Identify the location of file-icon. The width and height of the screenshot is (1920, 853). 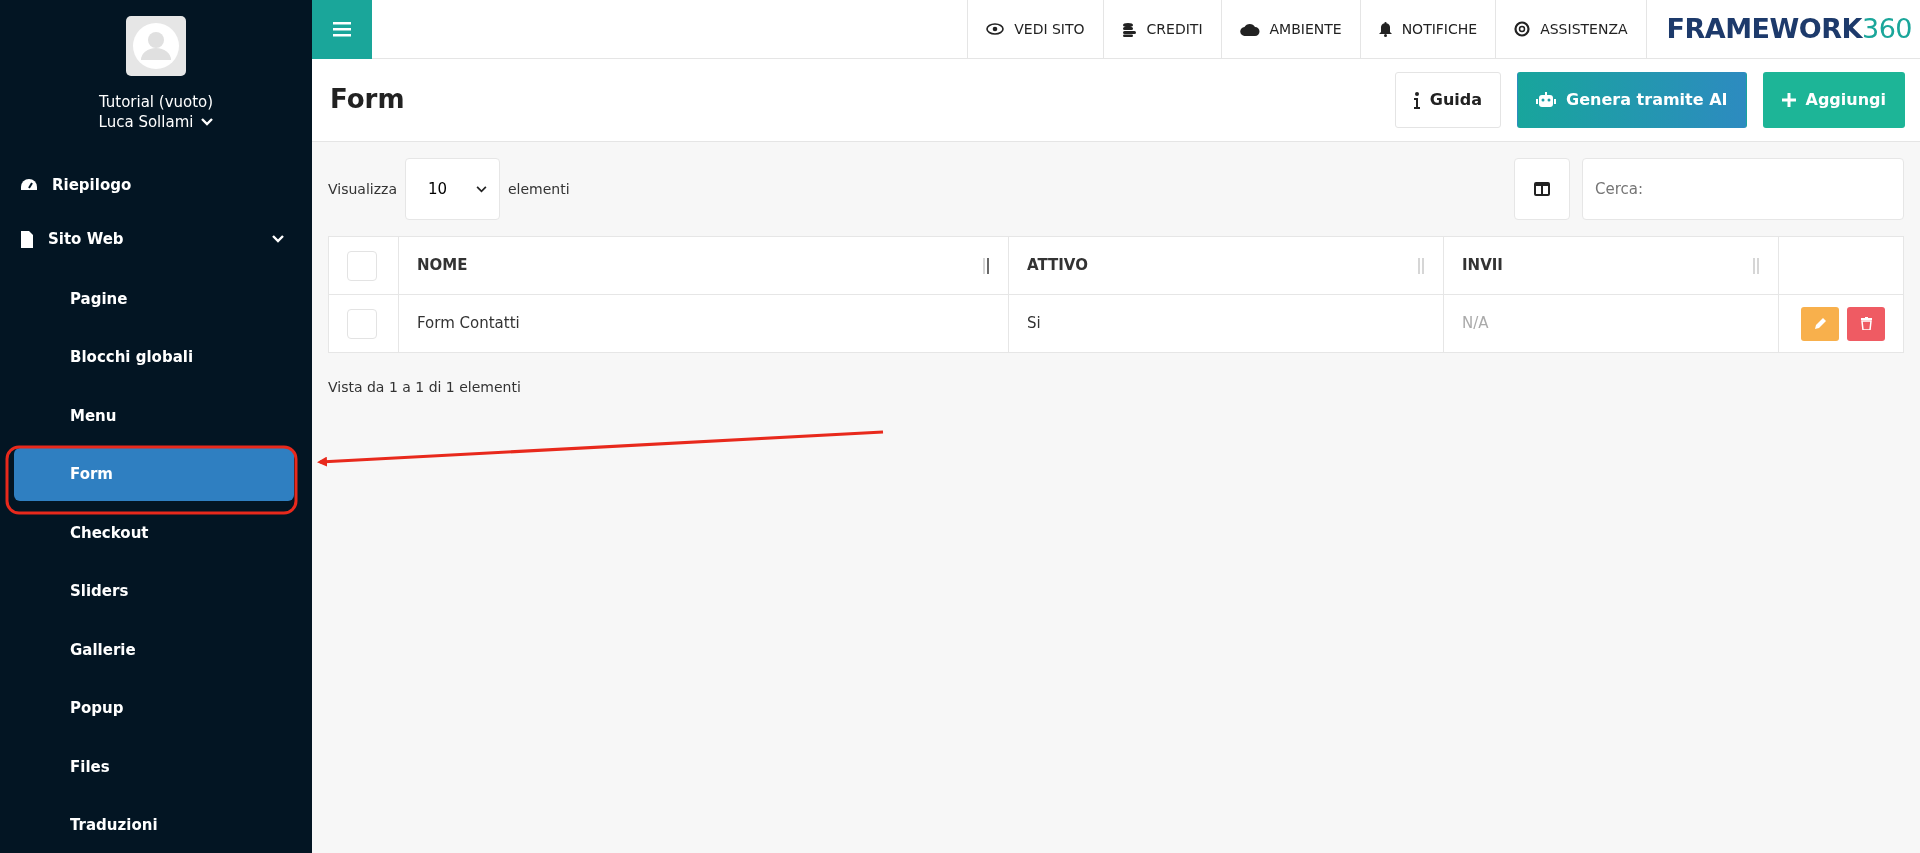
(27, 239).